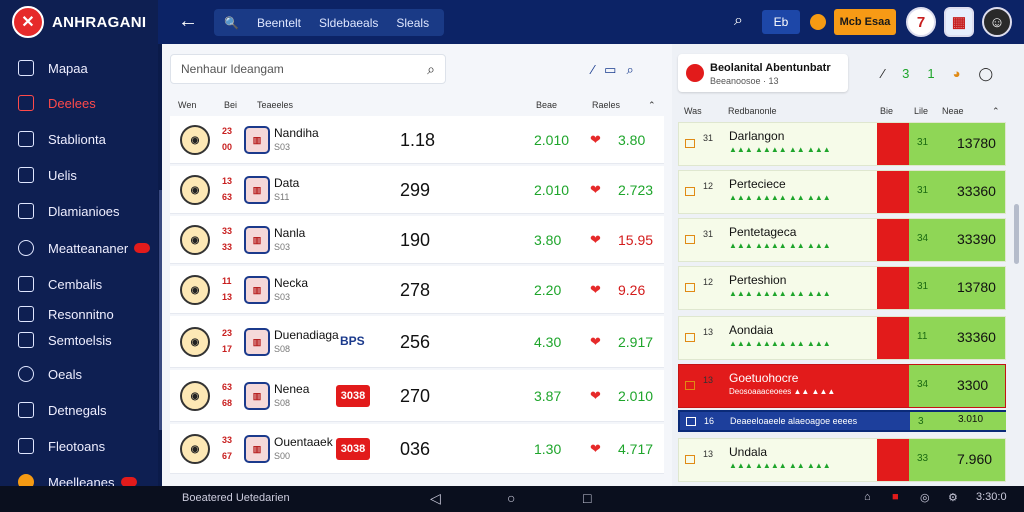  Describe the element at coordinates (842, 460) in the screenshot. I see `standing-row: 13 Undala ▲▲▲ ▲▲▲▲ ▲▲ ▲▲▲ 33 7.960` at that location.